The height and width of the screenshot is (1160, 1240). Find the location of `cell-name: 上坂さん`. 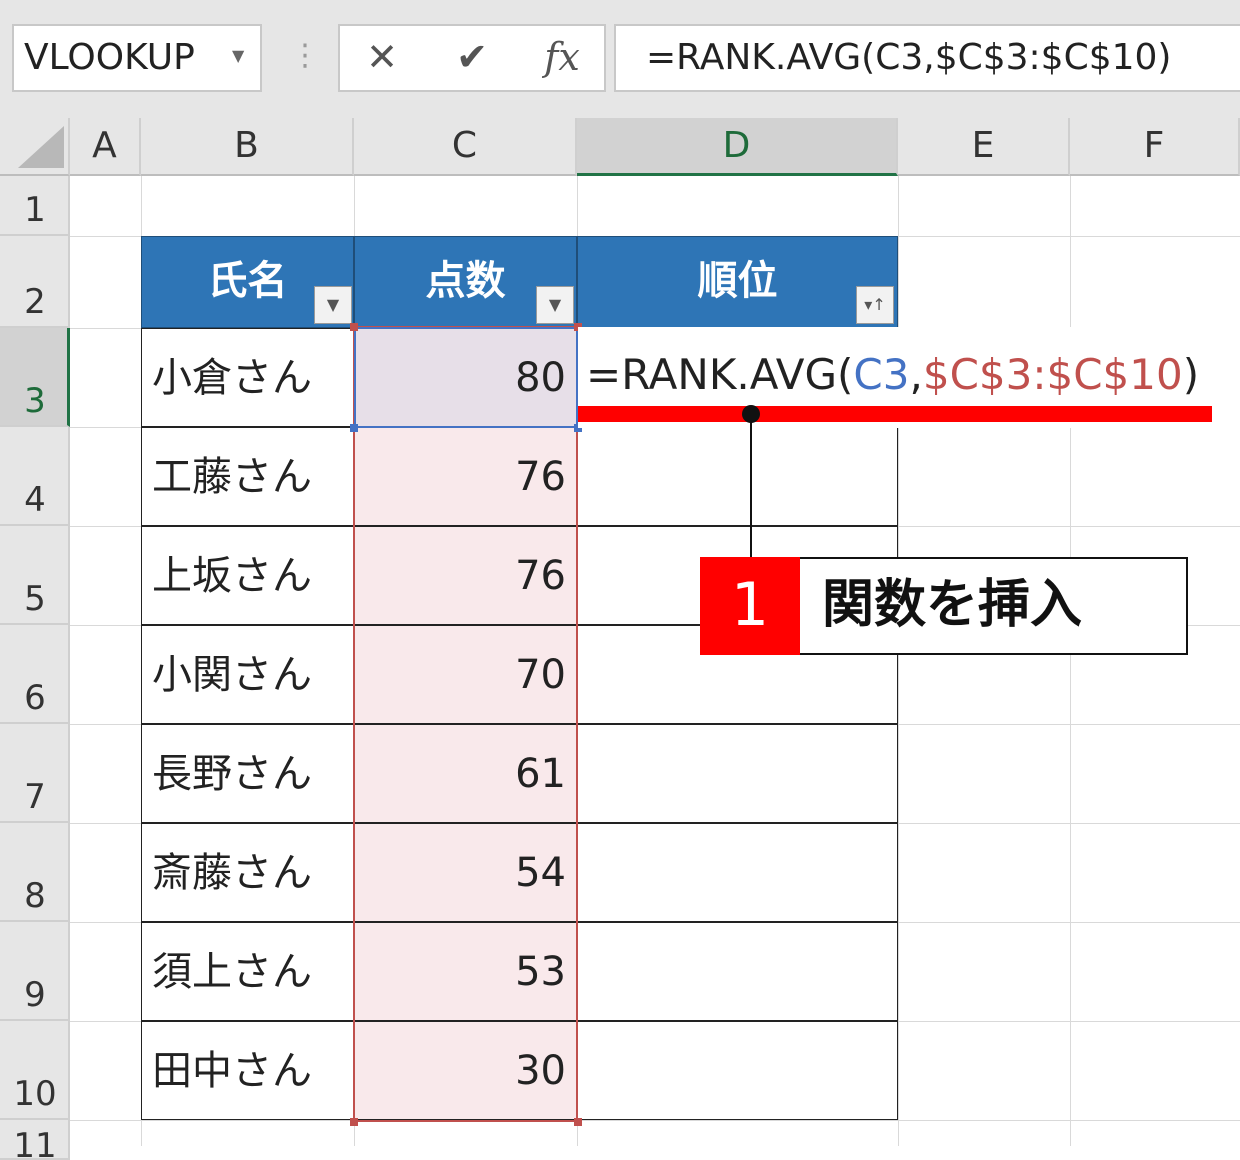

cell-name: 上坂さん is located at coordinates (247, 575).